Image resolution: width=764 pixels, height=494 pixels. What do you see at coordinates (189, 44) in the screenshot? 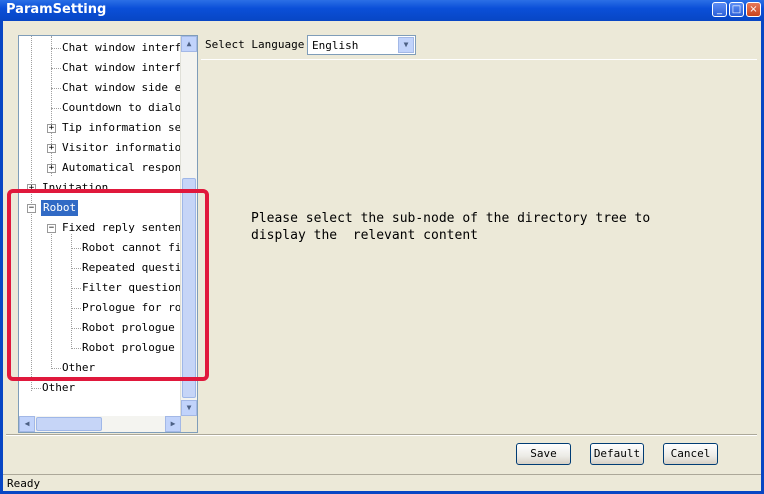
I see `scroll-up-icon: ▲` at bounding box center [189, 44].